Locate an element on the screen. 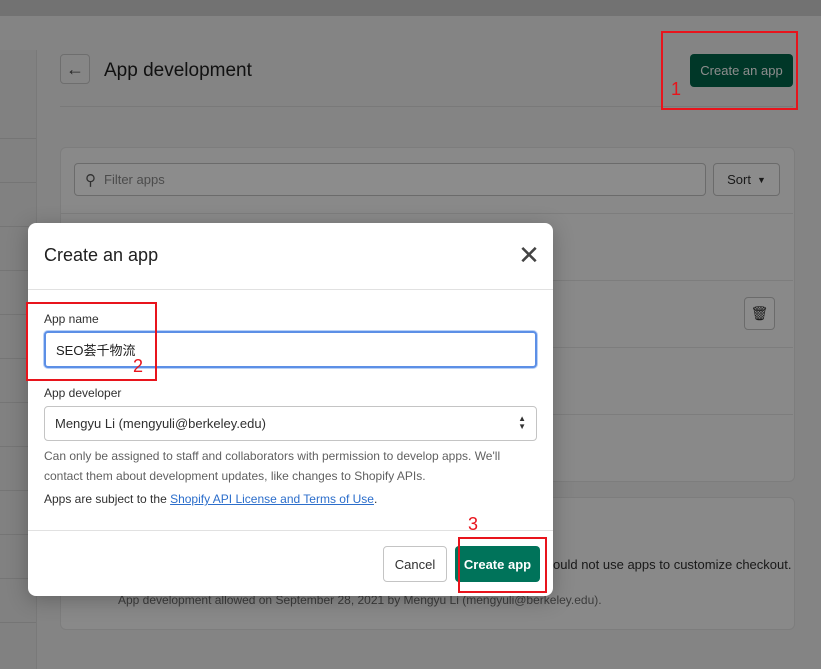  annotation-number-2: 2 is located at coordinates (138, 366).